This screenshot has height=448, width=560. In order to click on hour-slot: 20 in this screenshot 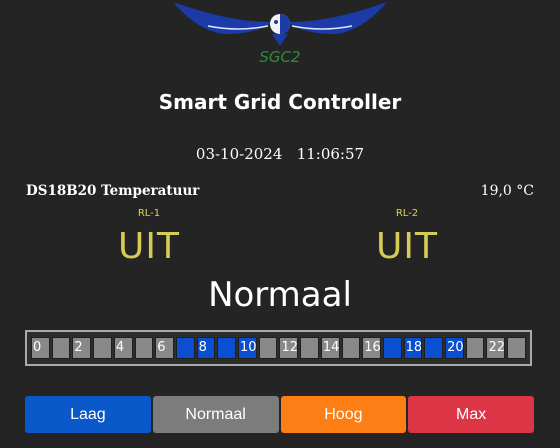, I will do `click(454, 348)`.